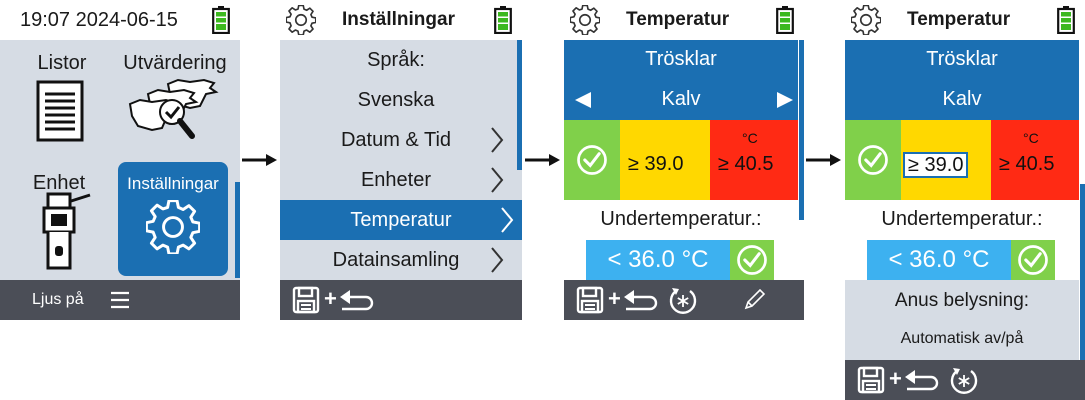  I want to click on anus-light-label: Anus belysning:, so click(962, 300).